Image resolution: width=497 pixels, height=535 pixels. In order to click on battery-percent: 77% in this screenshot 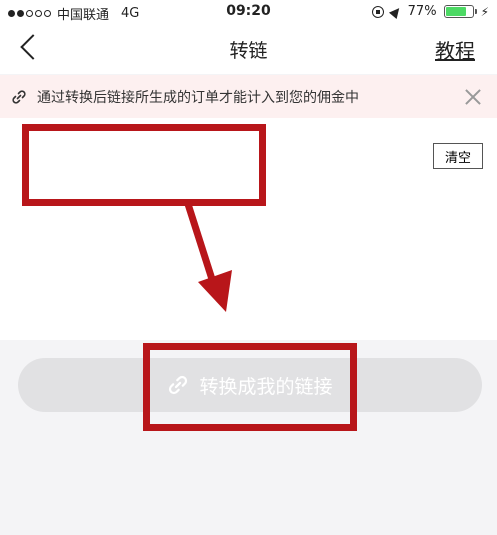, I will do `click(422, 11)`.